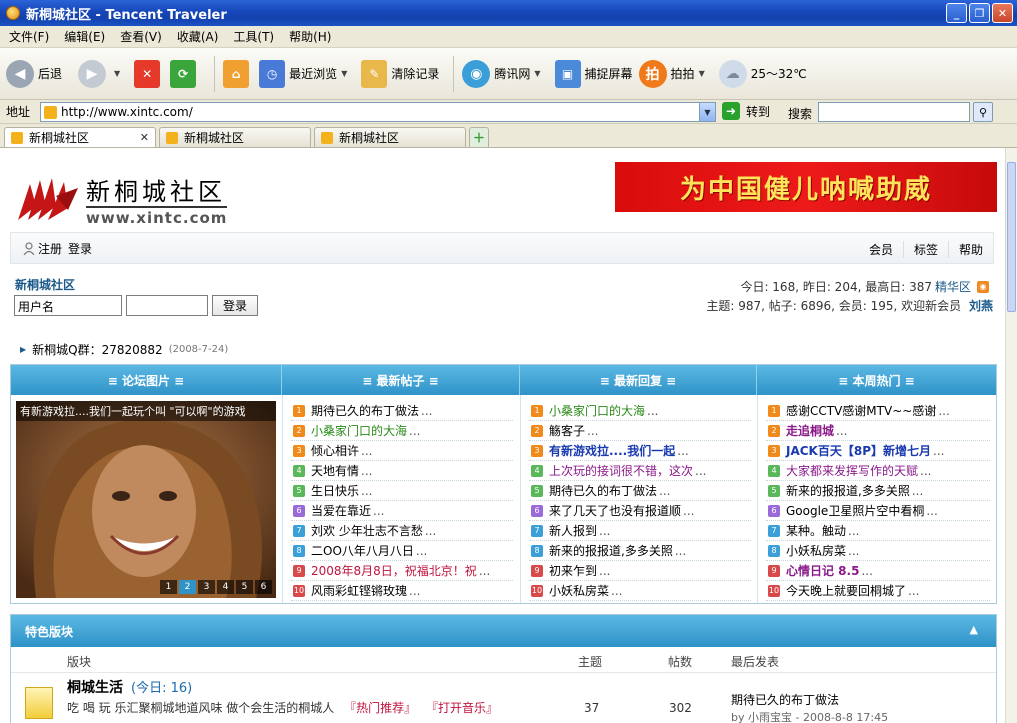  Describe the element at coordinates (185, 73) in the screenshot. I see `refresh-button: ⟳` at that location.